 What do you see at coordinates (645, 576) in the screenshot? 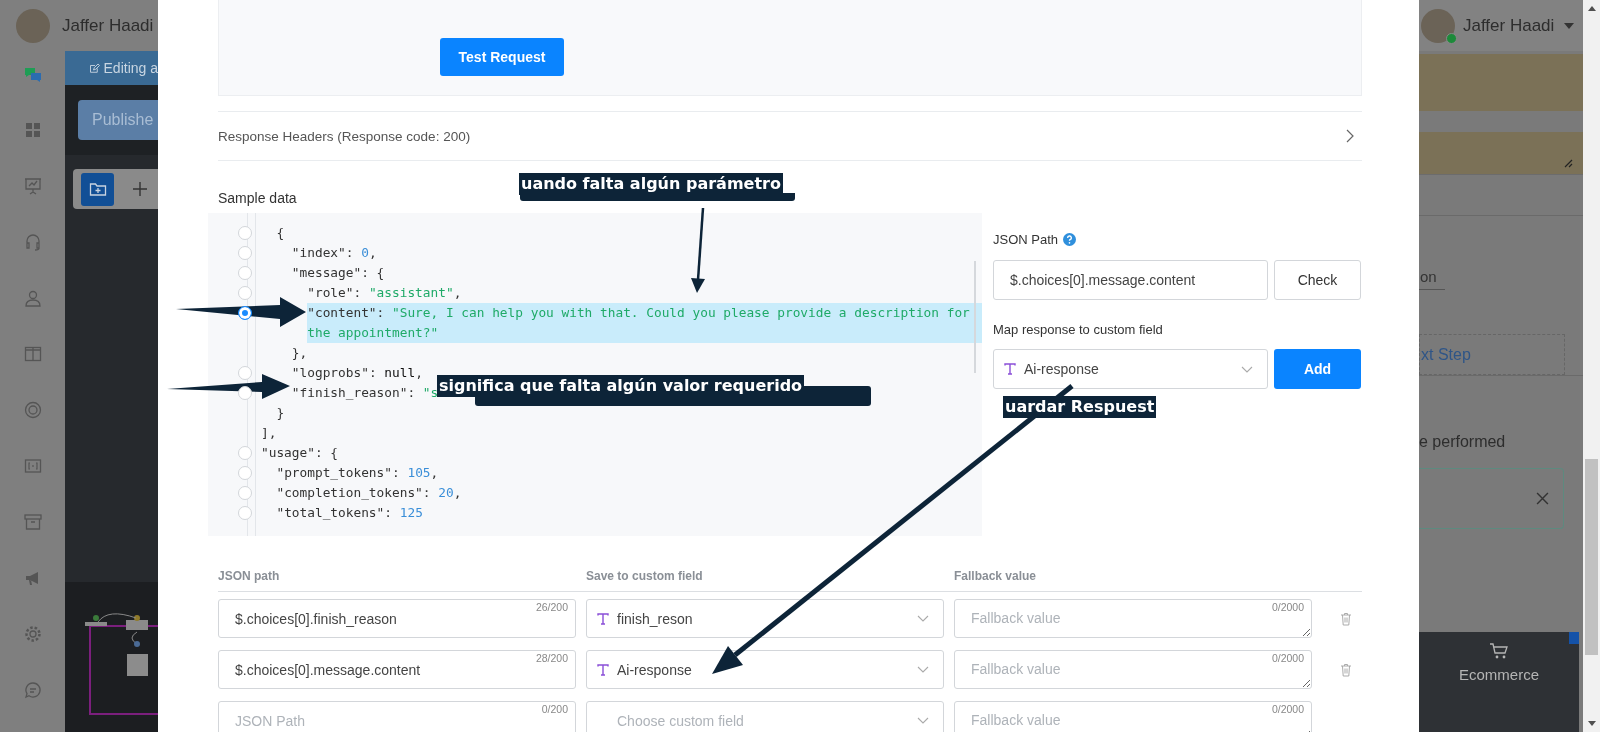
I see `column-header: Save to custom field` at bounding box center [645, 576].